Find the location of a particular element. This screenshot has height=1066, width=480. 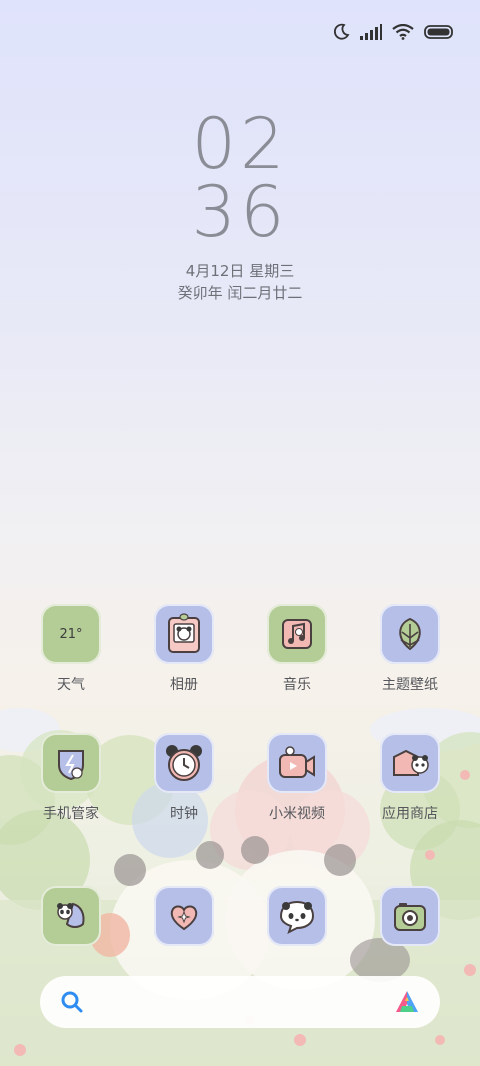

app-gallery: 相册 is located at coordinates (184, 649).